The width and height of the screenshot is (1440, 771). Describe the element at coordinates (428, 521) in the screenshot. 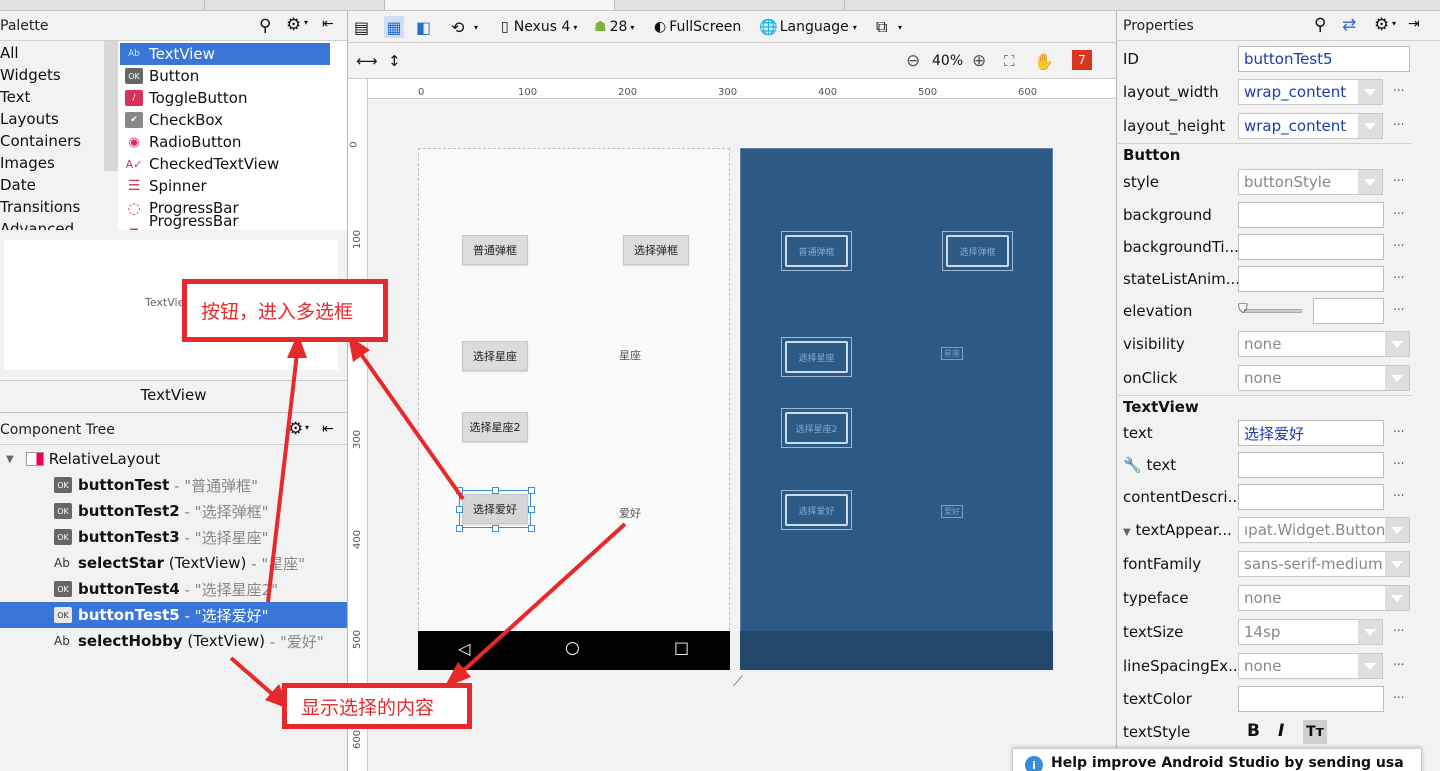

I see `annotation-arrows` at that location.